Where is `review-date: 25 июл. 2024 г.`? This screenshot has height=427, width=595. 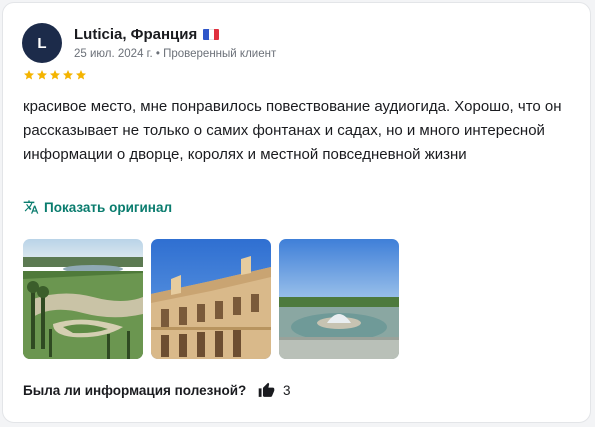 review-date: 25 июл. 2024 г. is located at coordinates (113, 54).